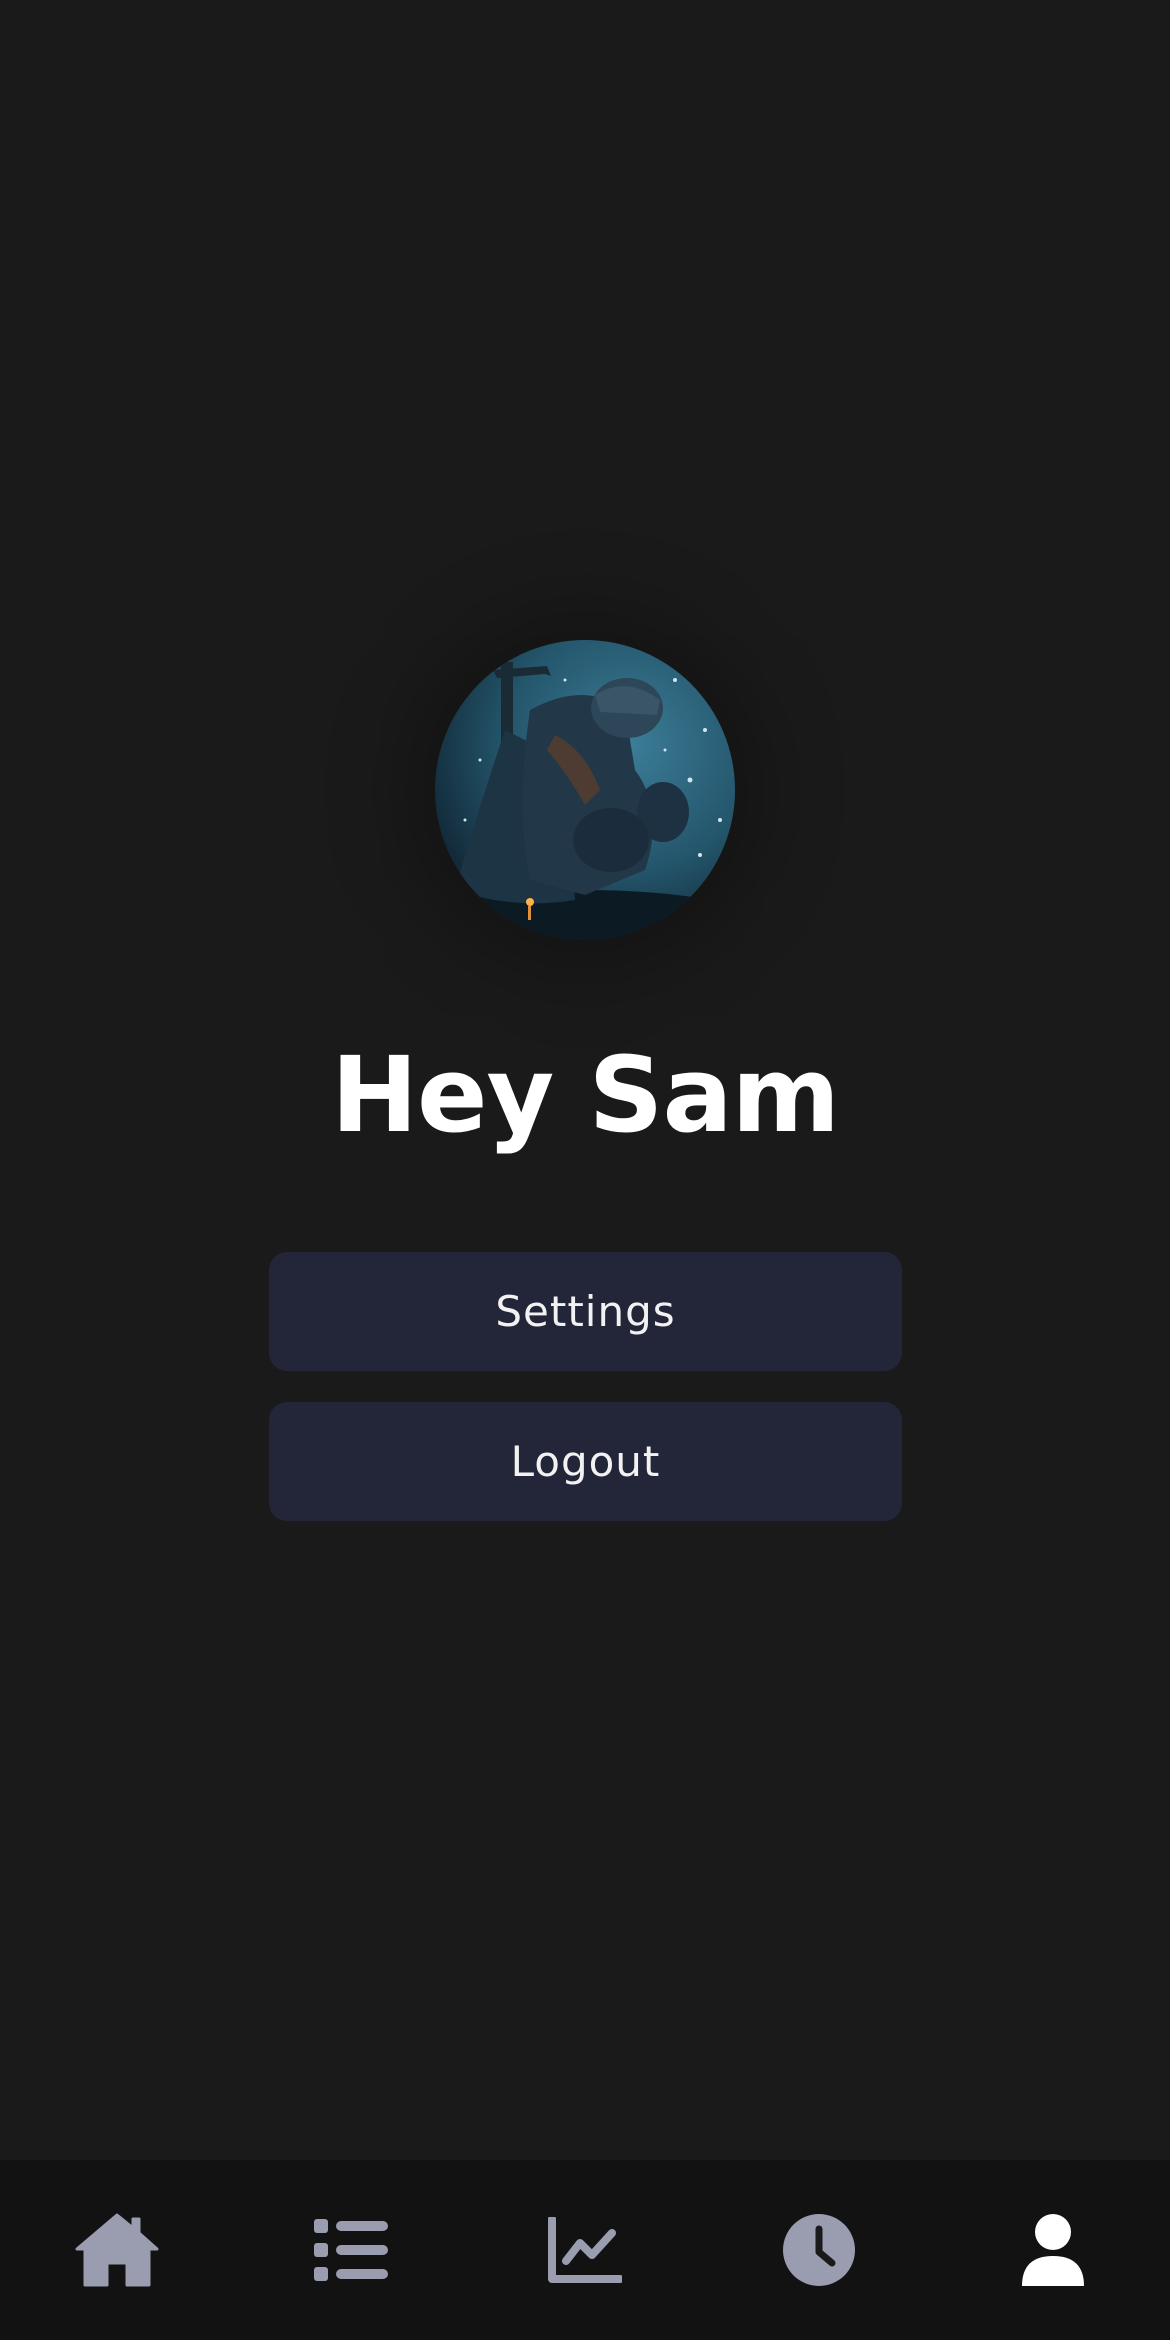 This screenshot has width=1170, height=2340. I want to click on tab-profile, so click(1053, 2250).